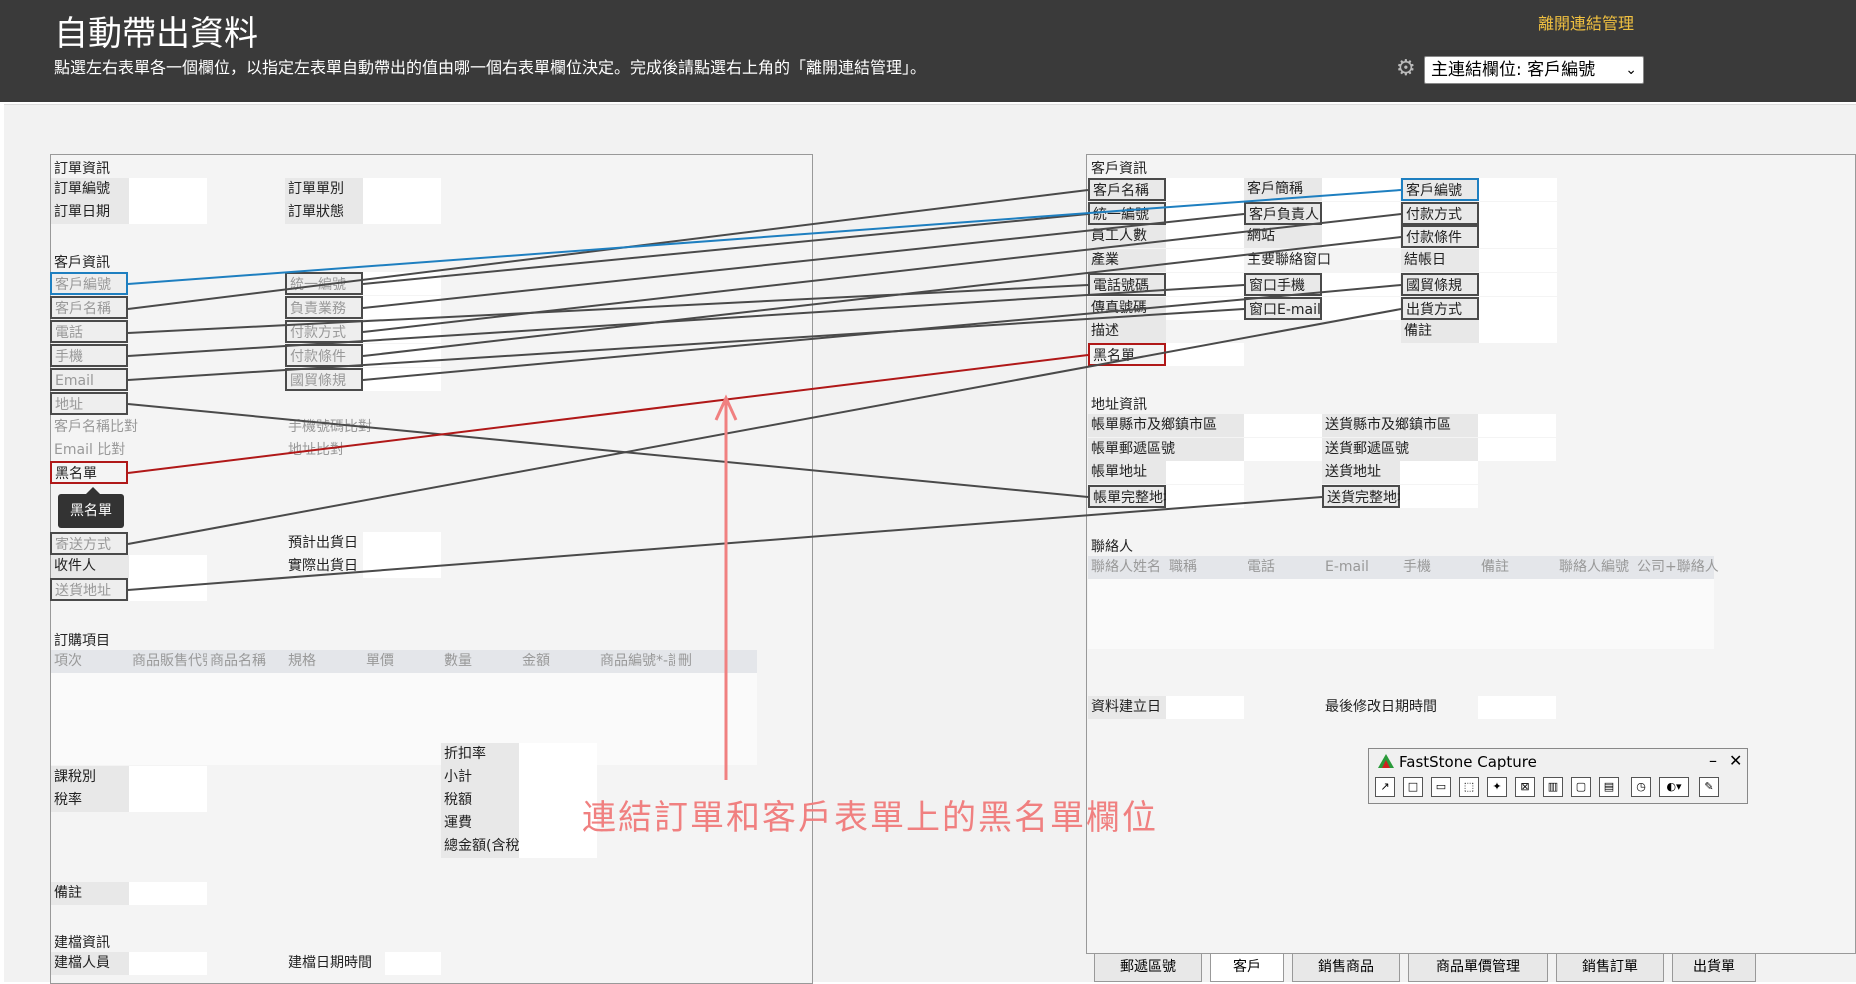 The width and height of the screenshot is (1856, 984). Describe the element at coordinates (1132, 496) in the screenshot. I see `field-r-bill-full-address: 帳單完整地址` at that location.